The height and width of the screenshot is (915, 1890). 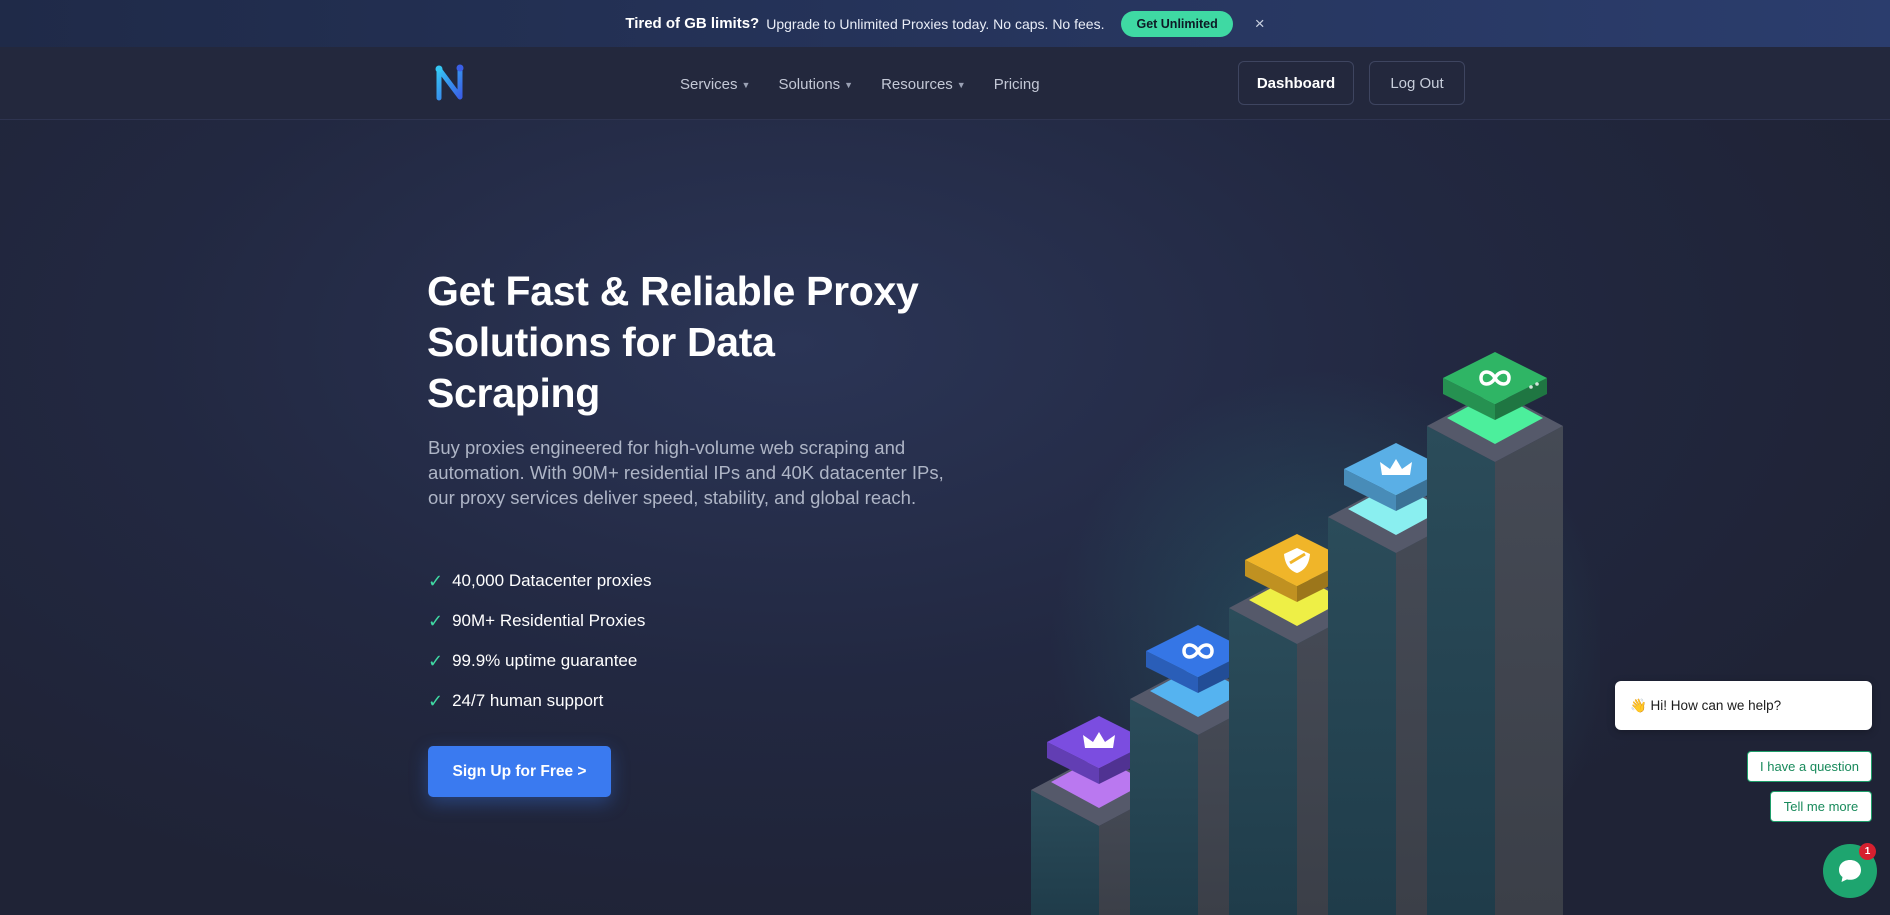 What do you see at coordinates (552, 580) in the screenshot?
I see `feature-label: 40,000 Datacenter proxies` at bounding box center [552, 580].